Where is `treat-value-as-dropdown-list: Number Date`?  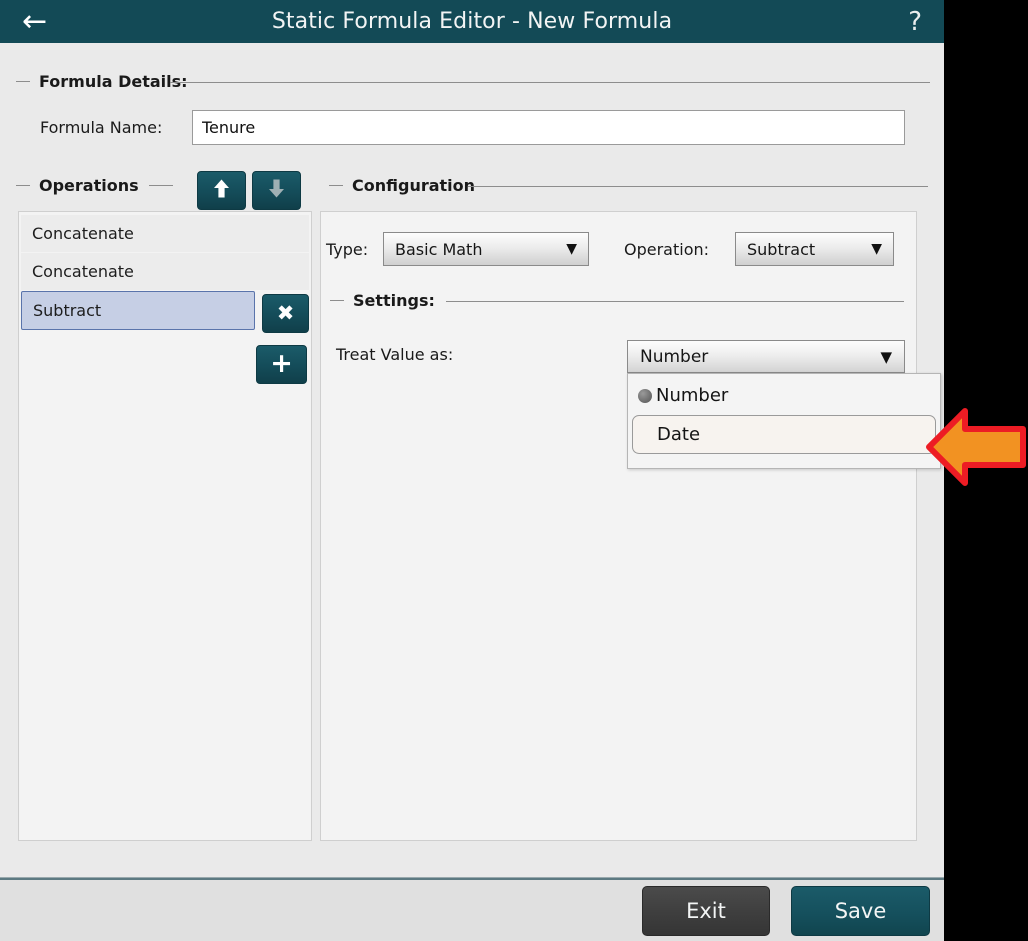
treat-value-as-dropdown-list: Number Date is located at coordinates (784, 421).